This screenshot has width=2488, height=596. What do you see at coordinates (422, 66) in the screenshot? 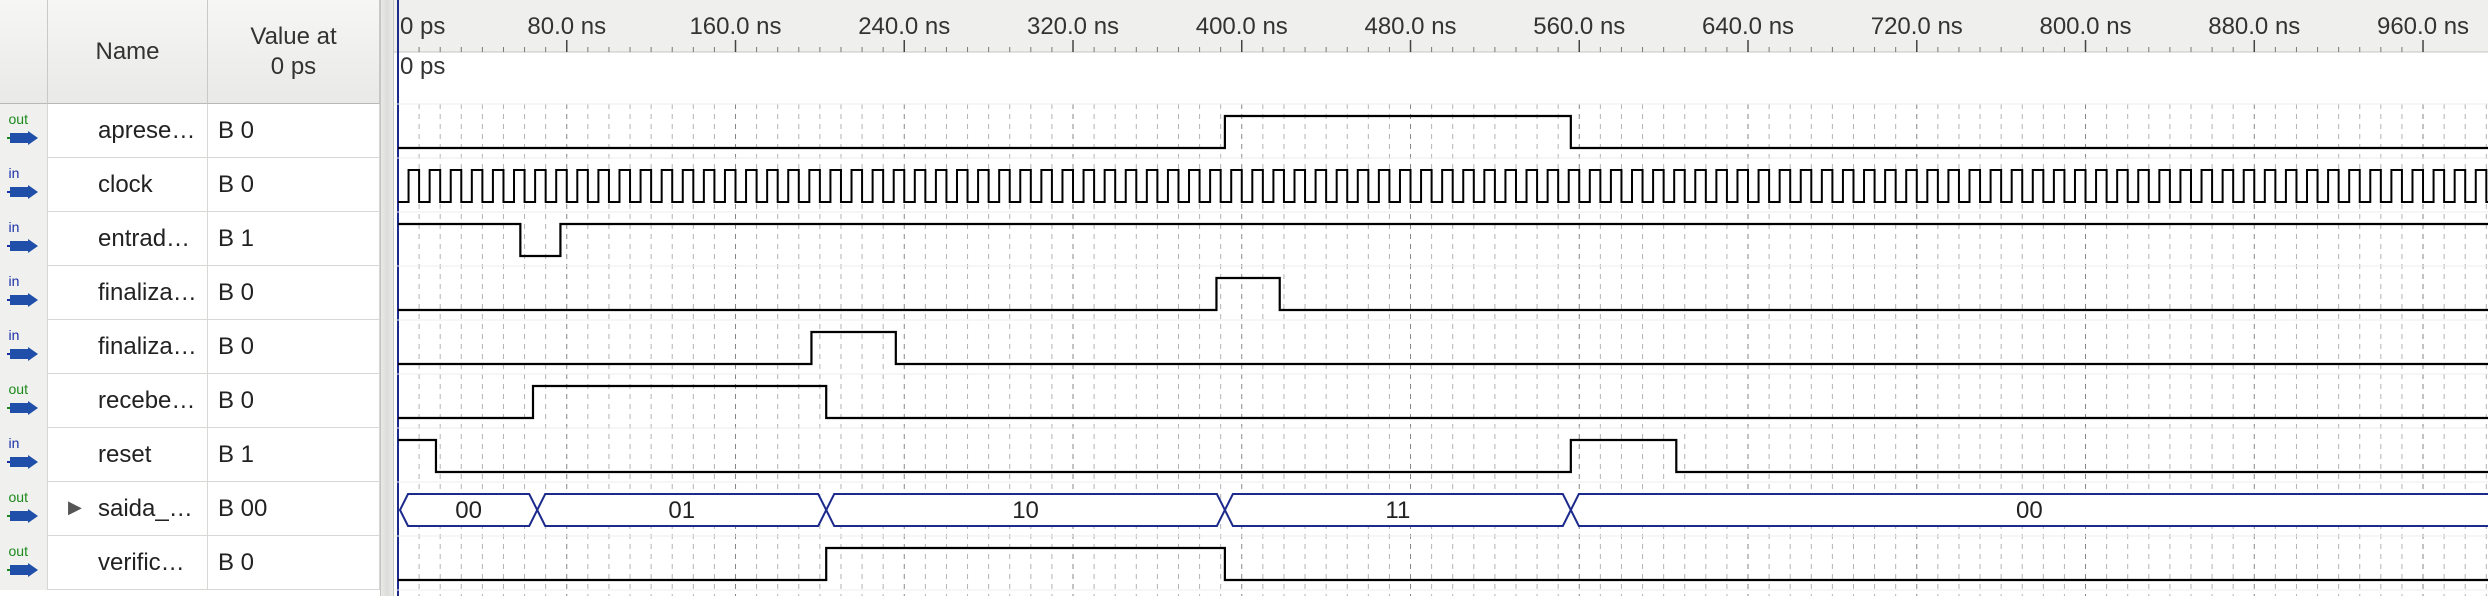
I see `time-cursor-label: 0 ps` at bounding box center [422, 66].